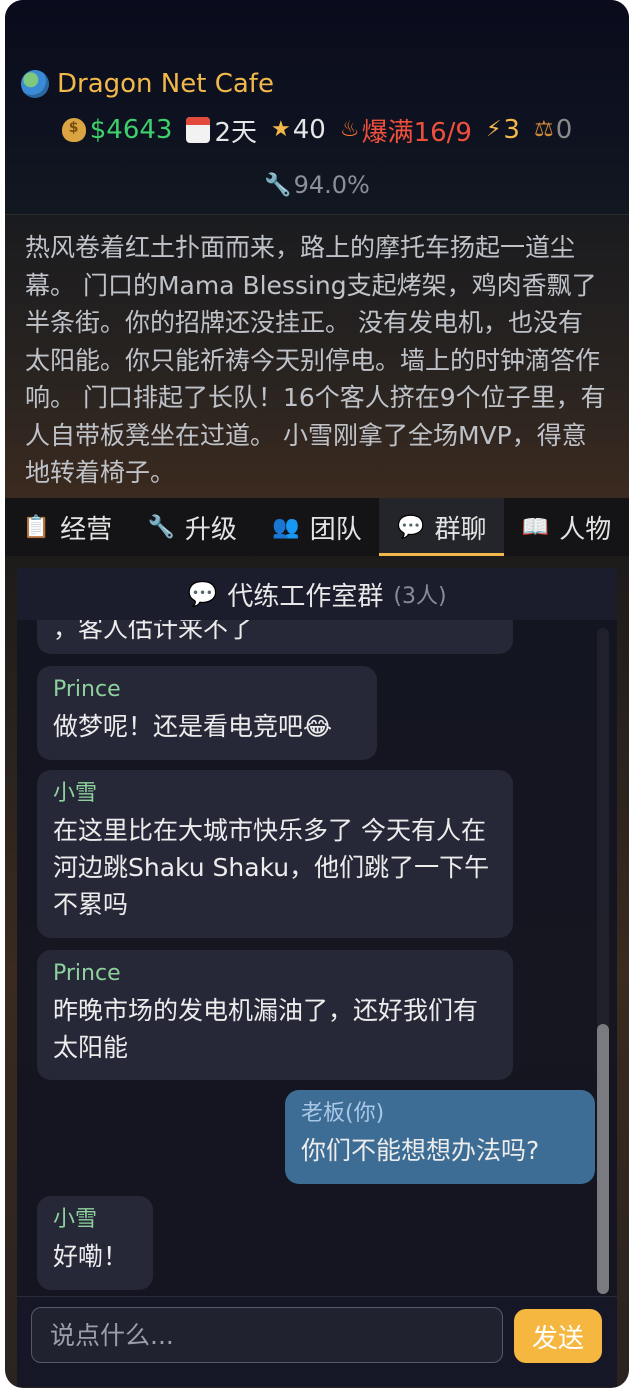  I want to click on tab-business: 📋 经营, so click(67, 527).